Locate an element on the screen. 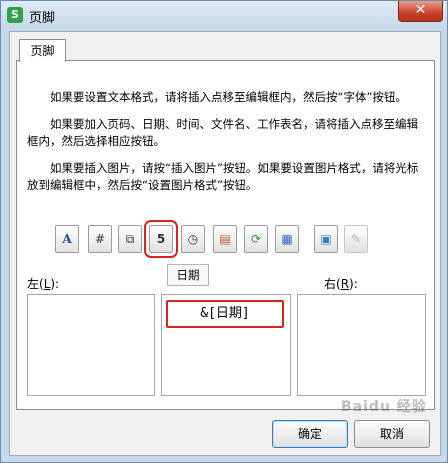 This screenshot has height=463, width=448. page-count-icon: ⧉ is located at coordinates (130, 239).